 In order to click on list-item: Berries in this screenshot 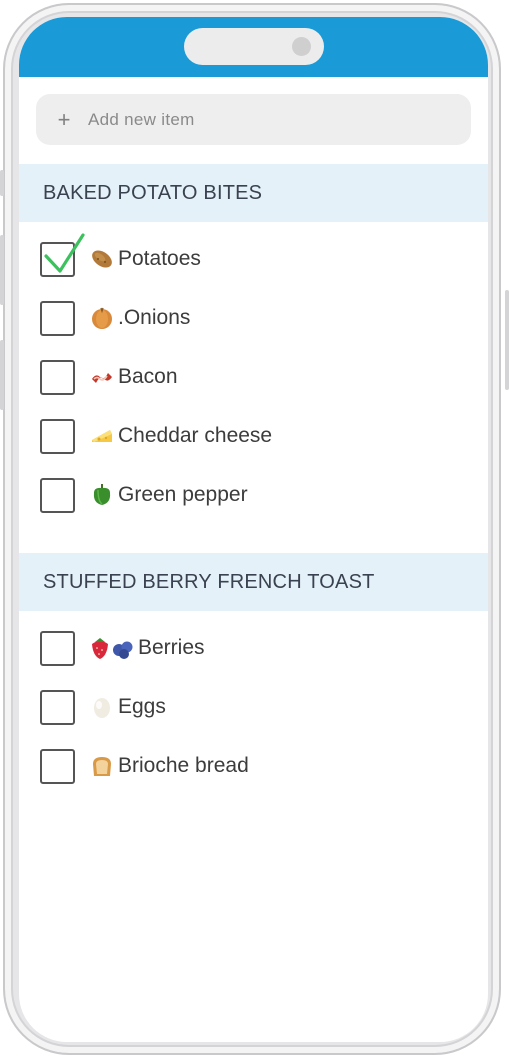, I will do `click(122, 648)`.